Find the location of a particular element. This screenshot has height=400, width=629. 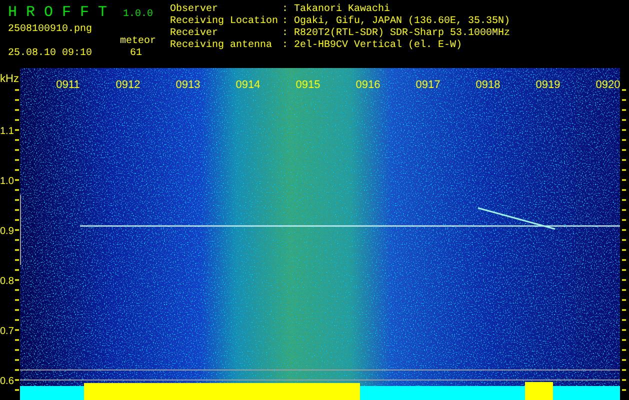

info-label: Observer is located at coordinates (195, 10).